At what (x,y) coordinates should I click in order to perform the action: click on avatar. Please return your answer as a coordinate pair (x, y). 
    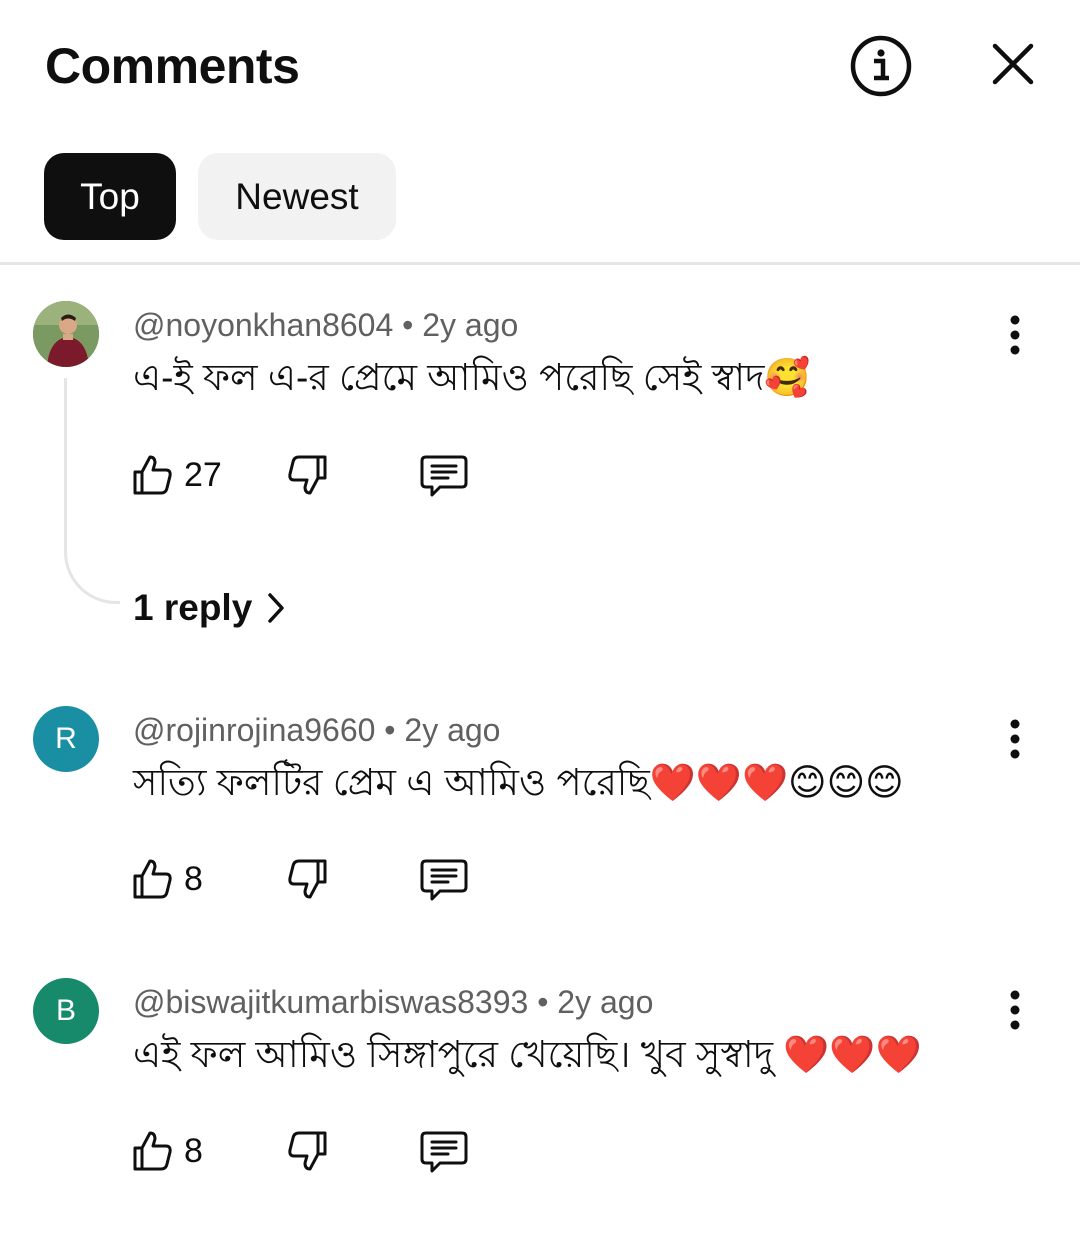
    Looking at the image, I should click on (66, 334).